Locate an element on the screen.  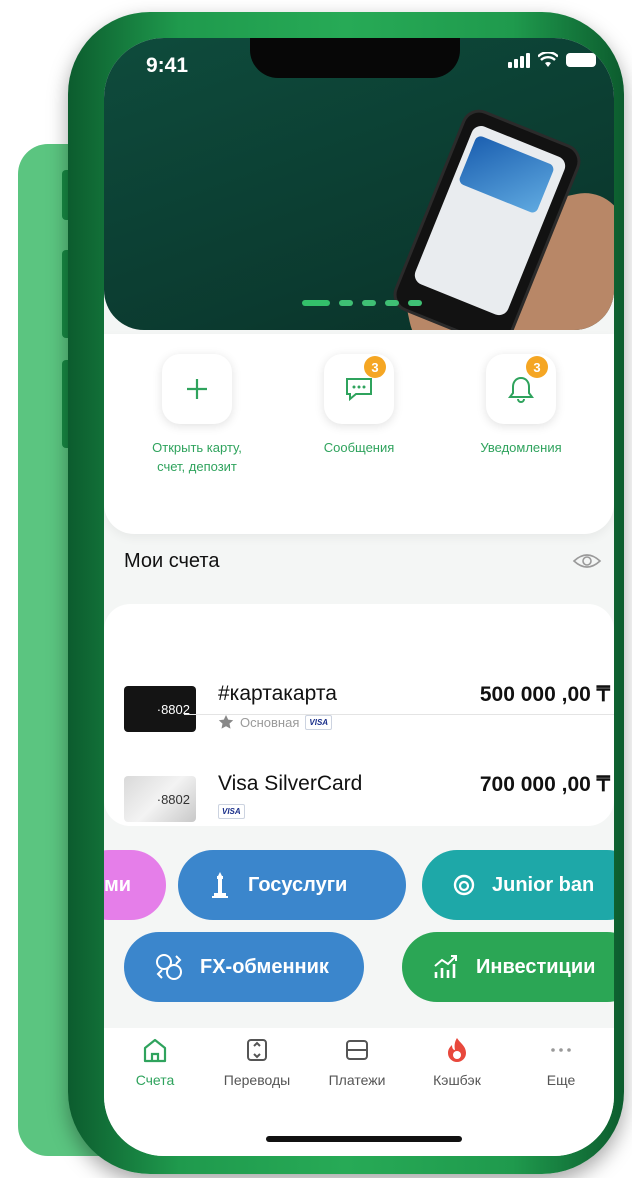
service-label: FX-обменник is located at coordinates (264, 966).